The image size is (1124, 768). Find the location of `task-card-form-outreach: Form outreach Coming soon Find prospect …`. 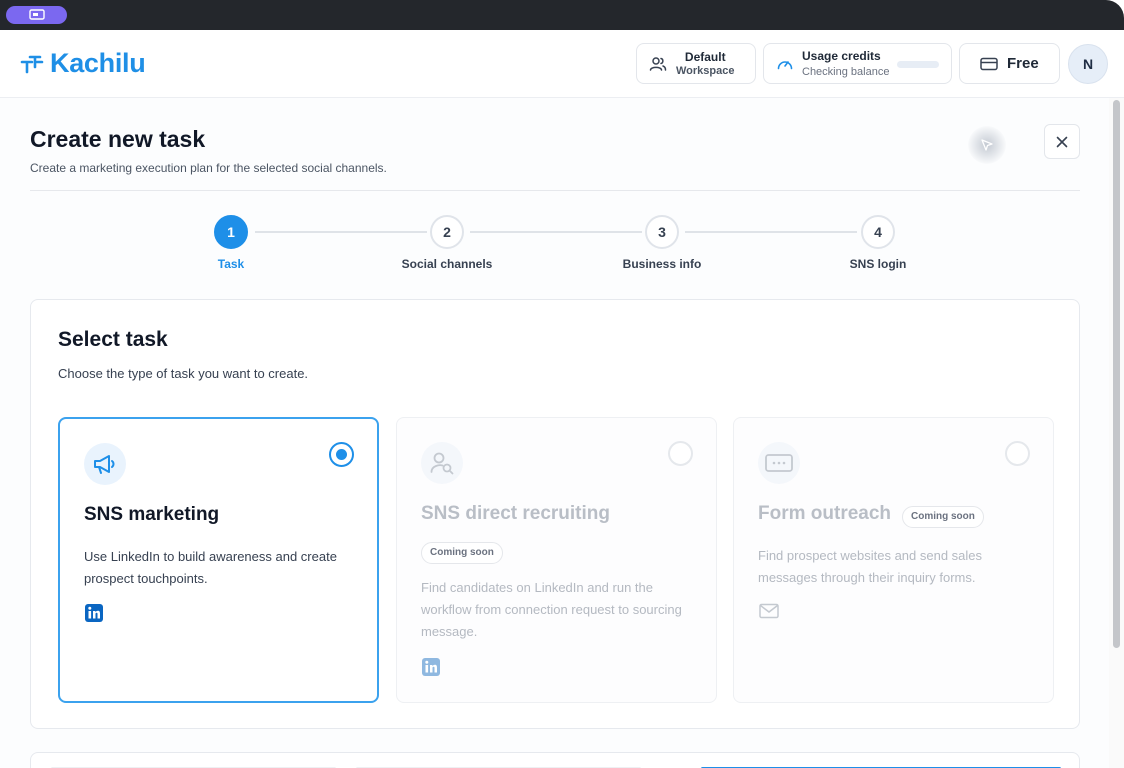

task-card-form-outreach: Form outreach Coming soon Find prospect … is located at coordinates (893, 560).